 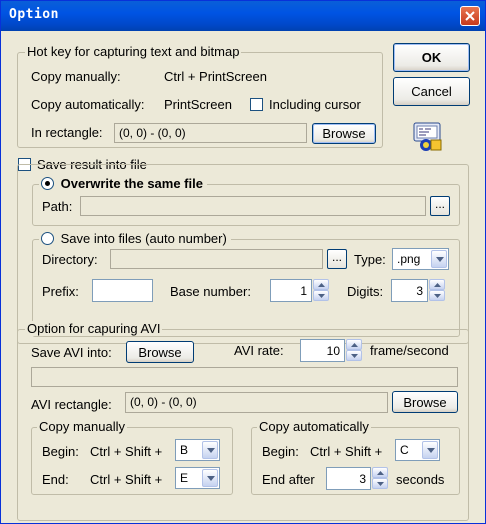 I want to click on auto-begin-dropdown-arrow, so click(x=430, y=450).